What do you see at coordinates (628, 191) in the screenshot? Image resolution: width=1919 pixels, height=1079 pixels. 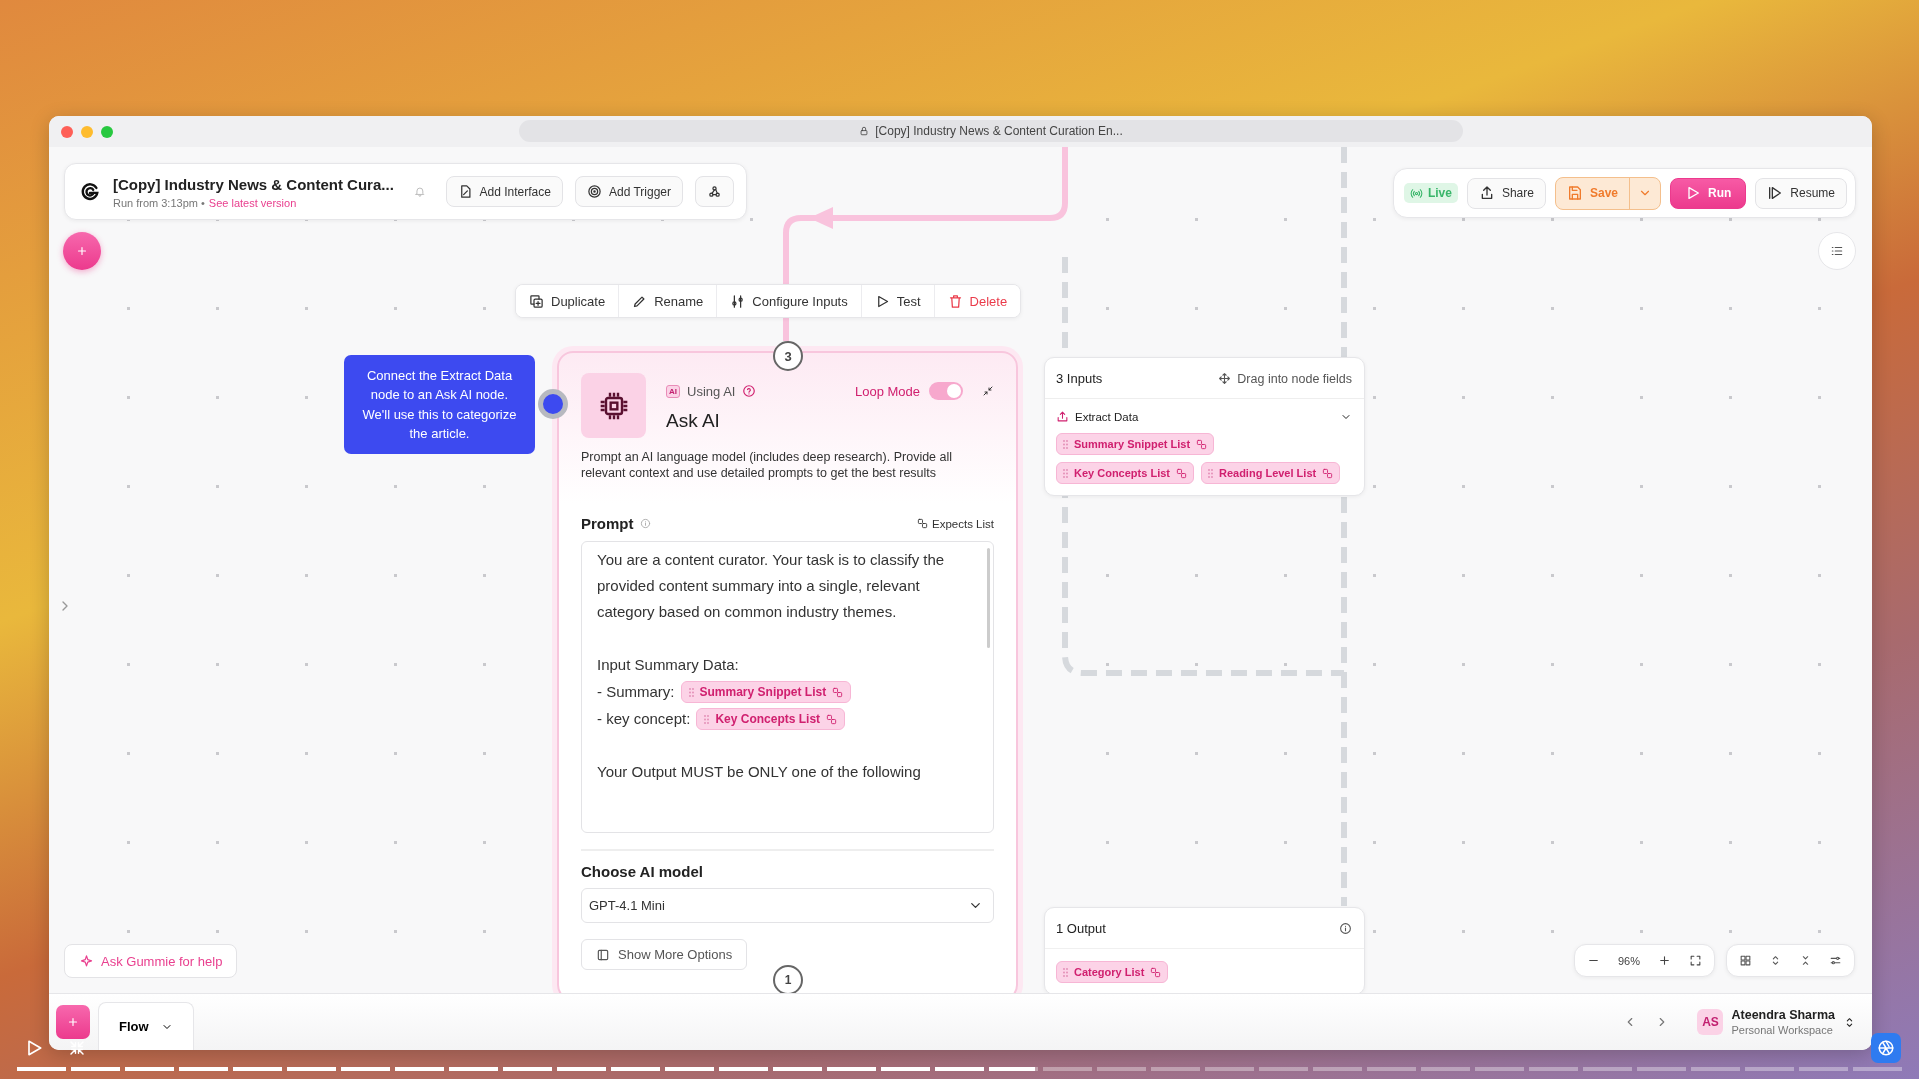 I see `toolbar-button: Add Trigger` at bounding box center [628, 191].